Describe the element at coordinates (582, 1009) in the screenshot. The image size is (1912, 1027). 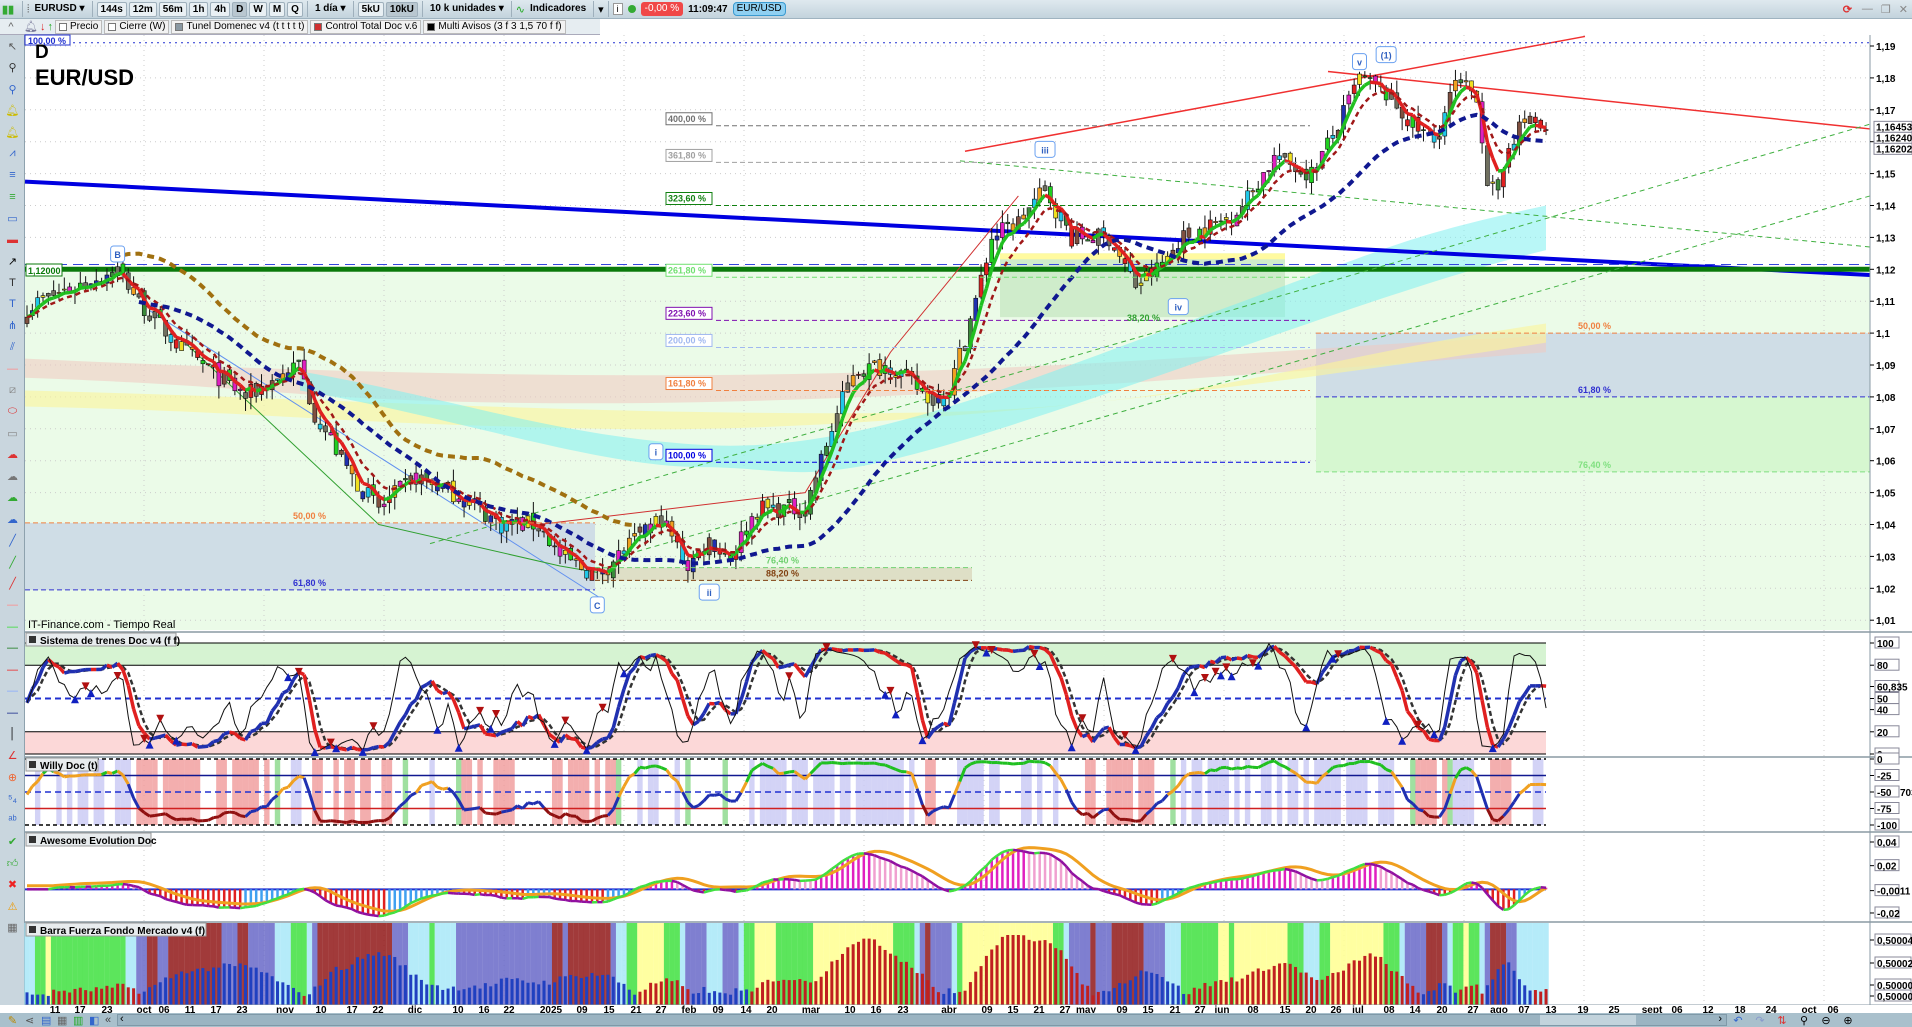
I see `date-tick: 09` at that location.